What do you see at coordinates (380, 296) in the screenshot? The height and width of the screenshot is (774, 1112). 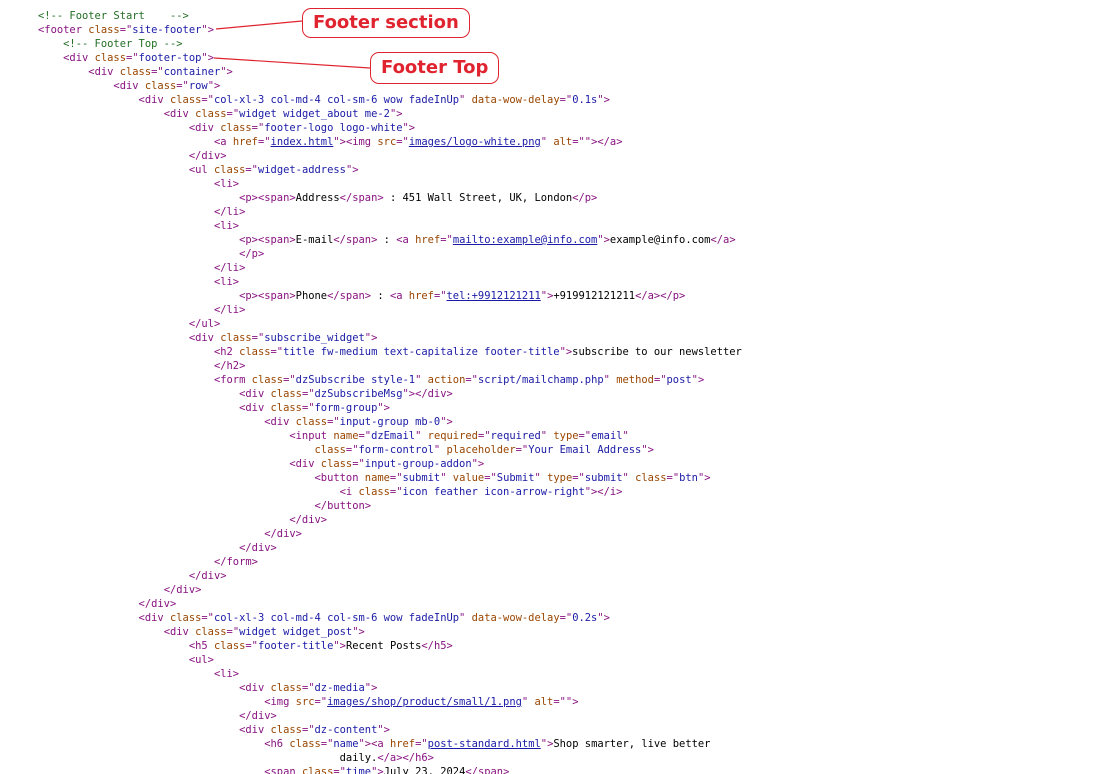 I see `code-text: :` at bounding box center [380, 296].